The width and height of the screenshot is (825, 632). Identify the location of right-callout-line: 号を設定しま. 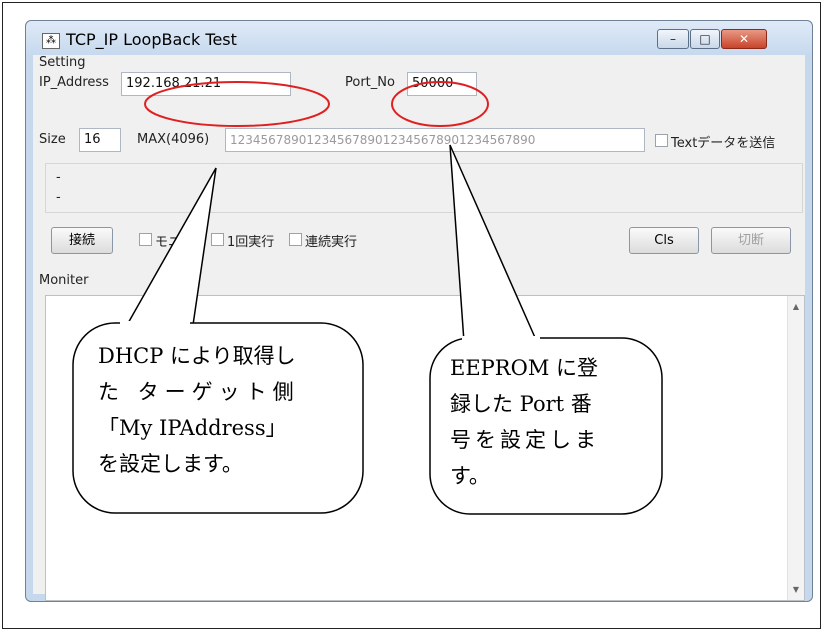
(525, 440).